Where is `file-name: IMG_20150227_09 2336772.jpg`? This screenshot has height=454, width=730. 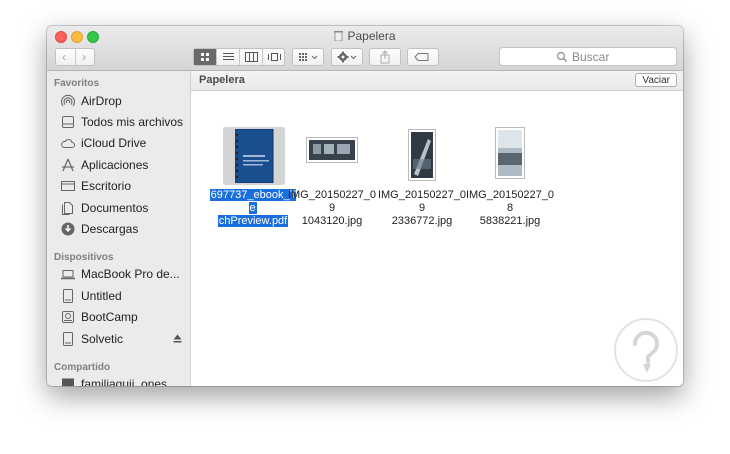
file-name: IMG_20150227_09 2336772.jpg is located at coordinates (422, 208).